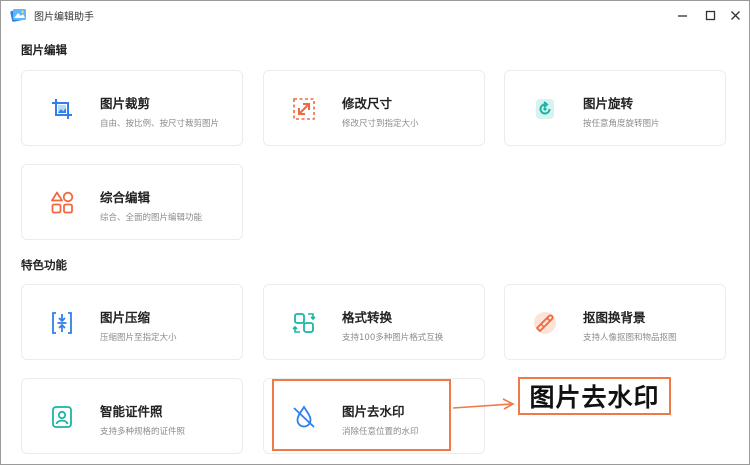 The height and width of the screenshot is (465, 750). I want to click on card-image-crop: 图片裁剪 自由、按比例、按尺寸裁剪图片, so click(132, 108).